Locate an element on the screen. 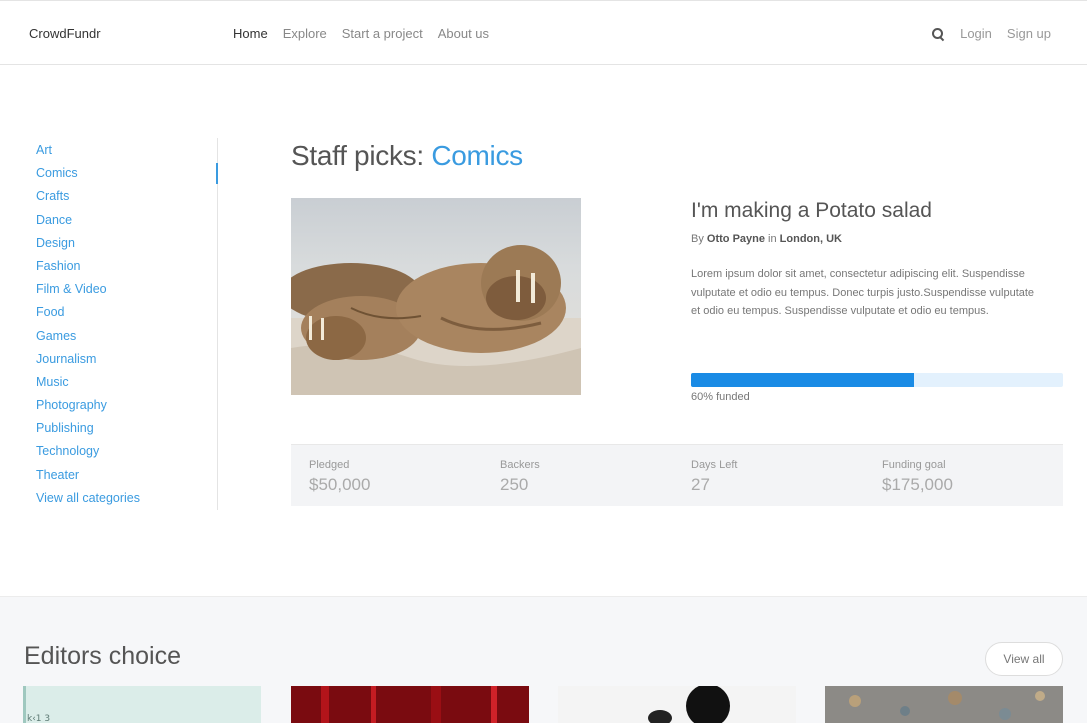 The height and width of the screenshot is (723, 1087). editors-choice-title: Editors choice is located at coordinates (103, 656).